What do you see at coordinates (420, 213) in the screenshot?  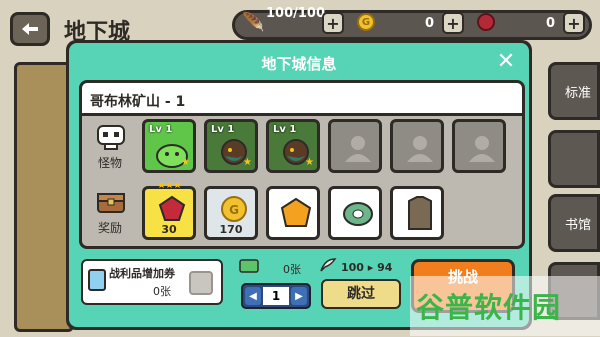 I see `leather-armor-icon` at bounding box center [420, 213].